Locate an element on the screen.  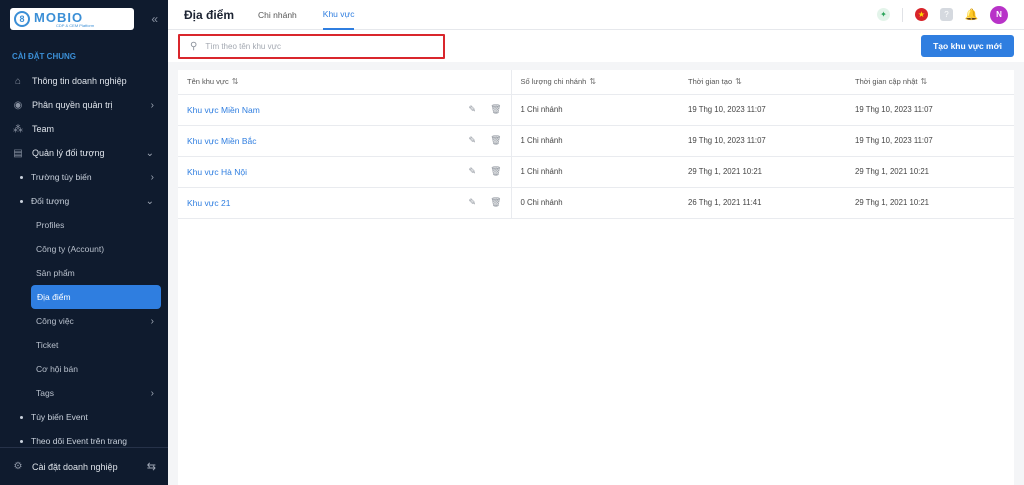
logo-mark-icon: 8 is located at coordinates (22, 19).